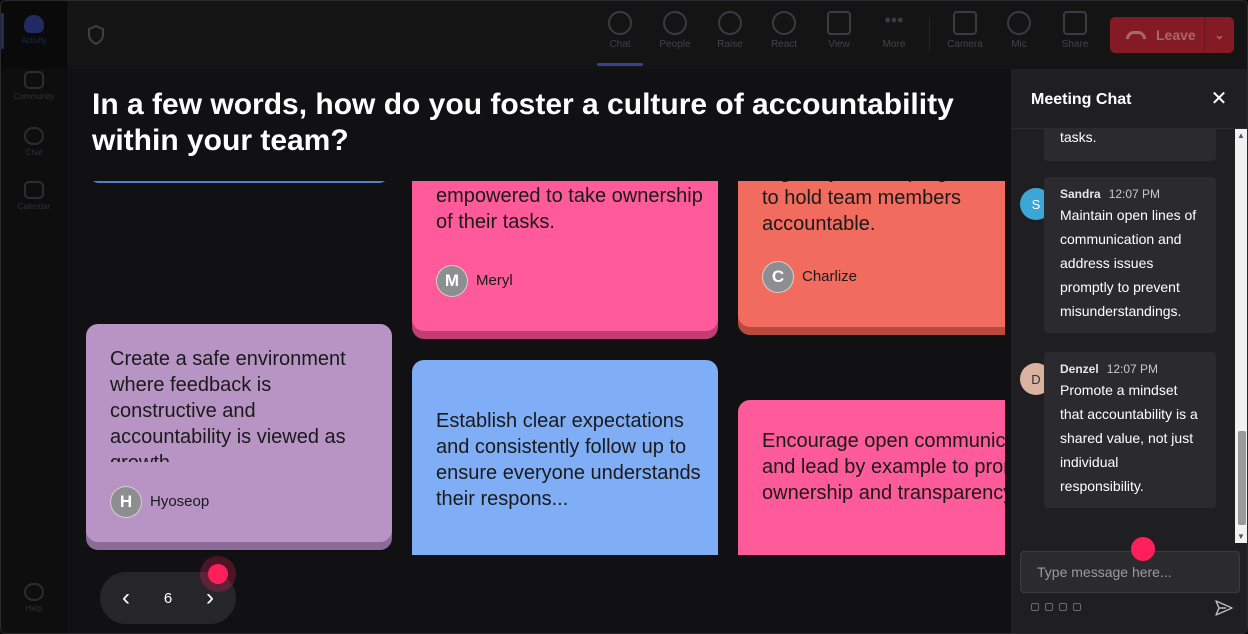 This screenshot has height=634, width=1248. What do you see at coordinates (965, 36) in the screenshot?
I see `camera-button: Camera` at bounding box center [965, 36].